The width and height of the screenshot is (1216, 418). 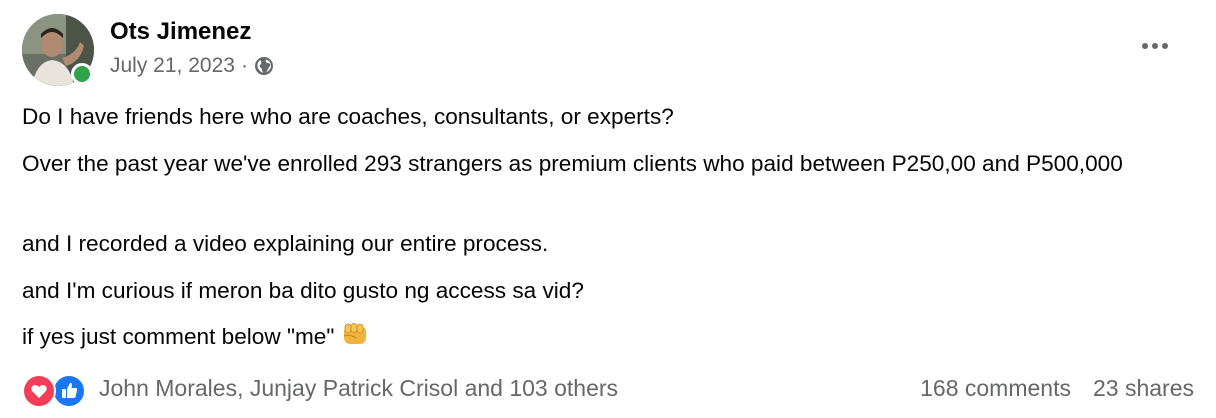 I want to click on online-status-indicator, so click(x=82, y=74).